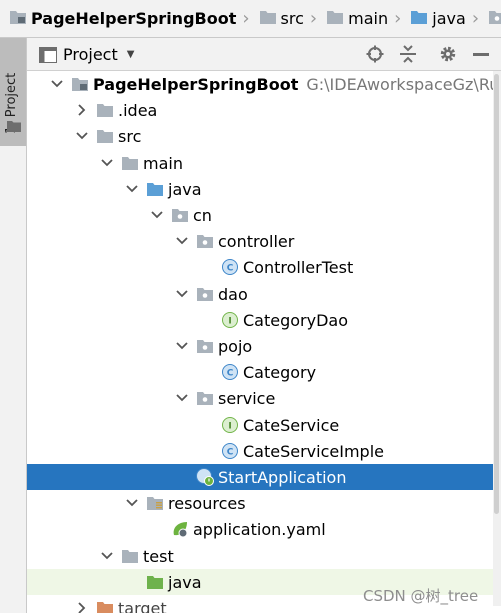 The image size is (501, 613). I want to click on tree-node-label: PageHelperSpringBoot, so click(196, 84).